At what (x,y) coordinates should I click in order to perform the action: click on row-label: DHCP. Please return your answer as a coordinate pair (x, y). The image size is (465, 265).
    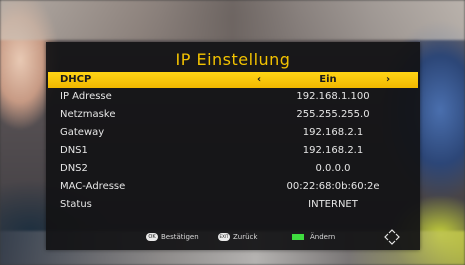
    Looking at the image, I should click on (76, 79).